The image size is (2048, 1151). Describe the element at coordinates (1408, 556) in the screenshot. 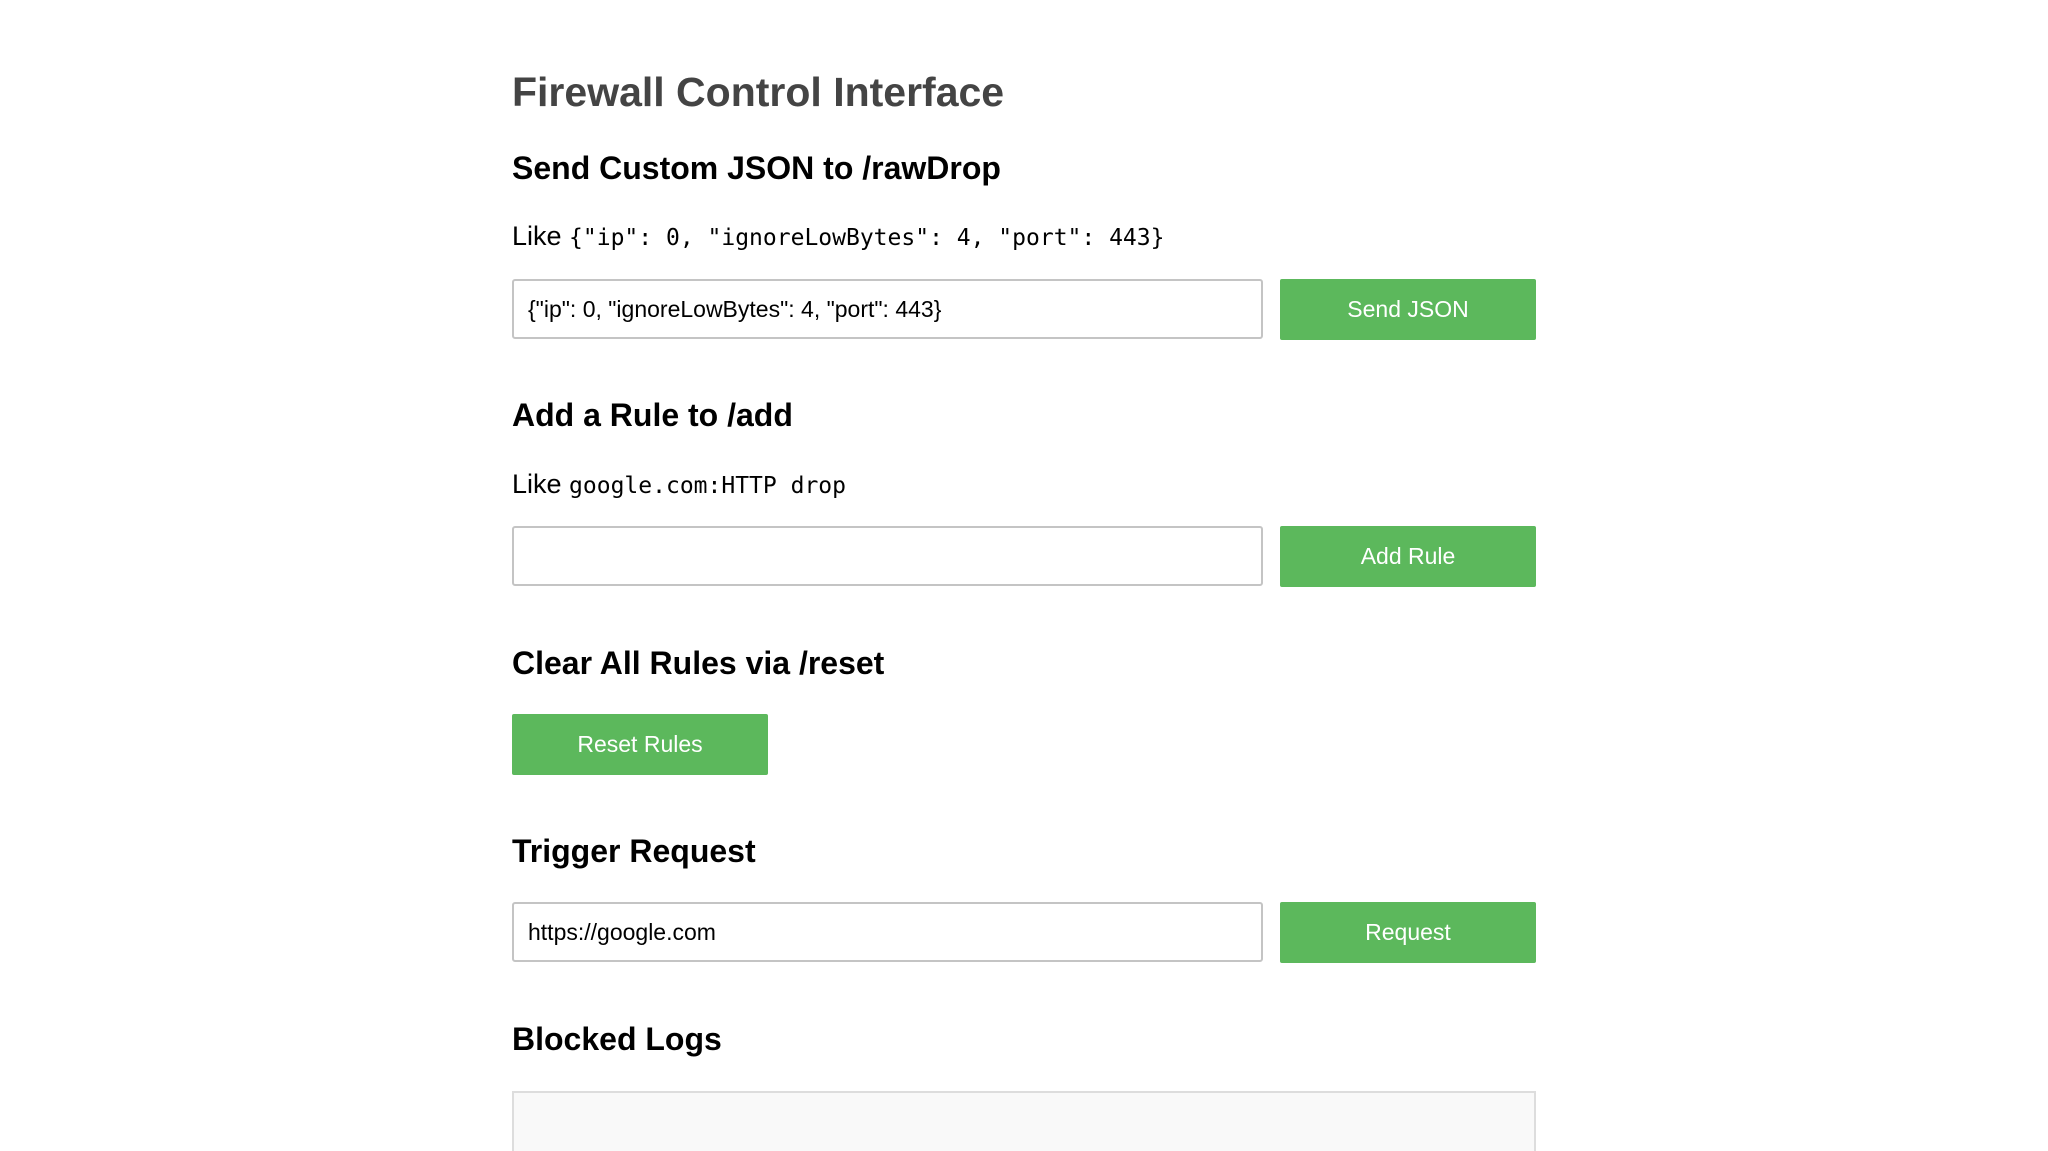

I see `add-rule-button: Add Rule` at that location.